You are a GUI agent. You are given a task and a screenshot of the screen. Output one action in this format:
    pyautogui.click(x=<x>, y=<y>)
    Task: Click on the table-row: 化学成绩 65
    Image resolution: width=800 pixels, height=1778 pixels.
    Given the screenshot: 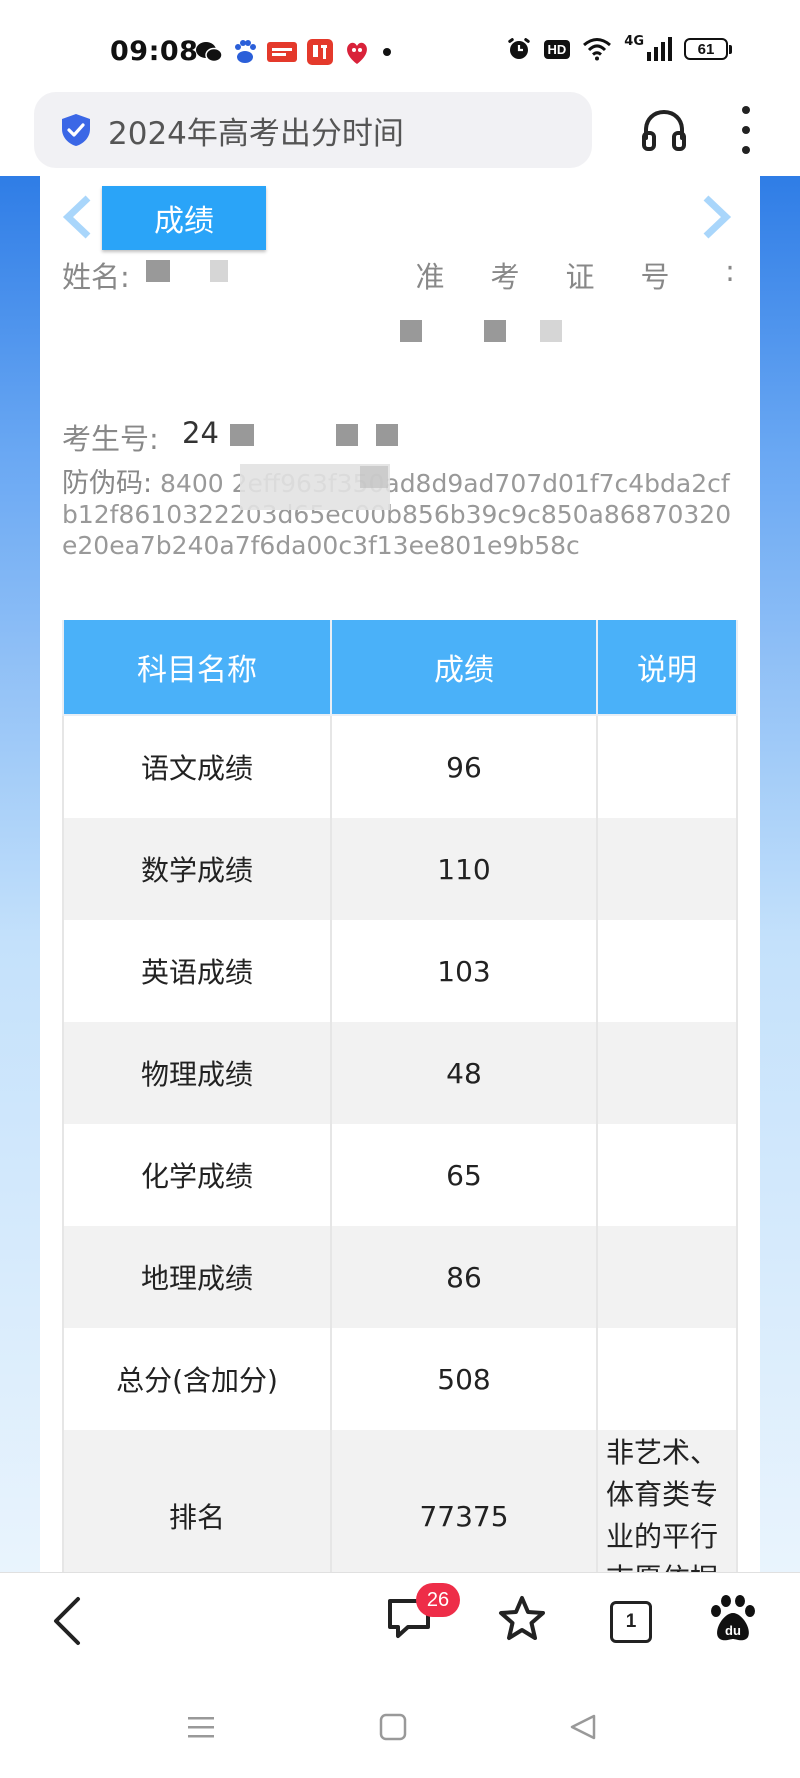 What is the action you would take?
    pyautogui.click(x=400, y=1175)
    